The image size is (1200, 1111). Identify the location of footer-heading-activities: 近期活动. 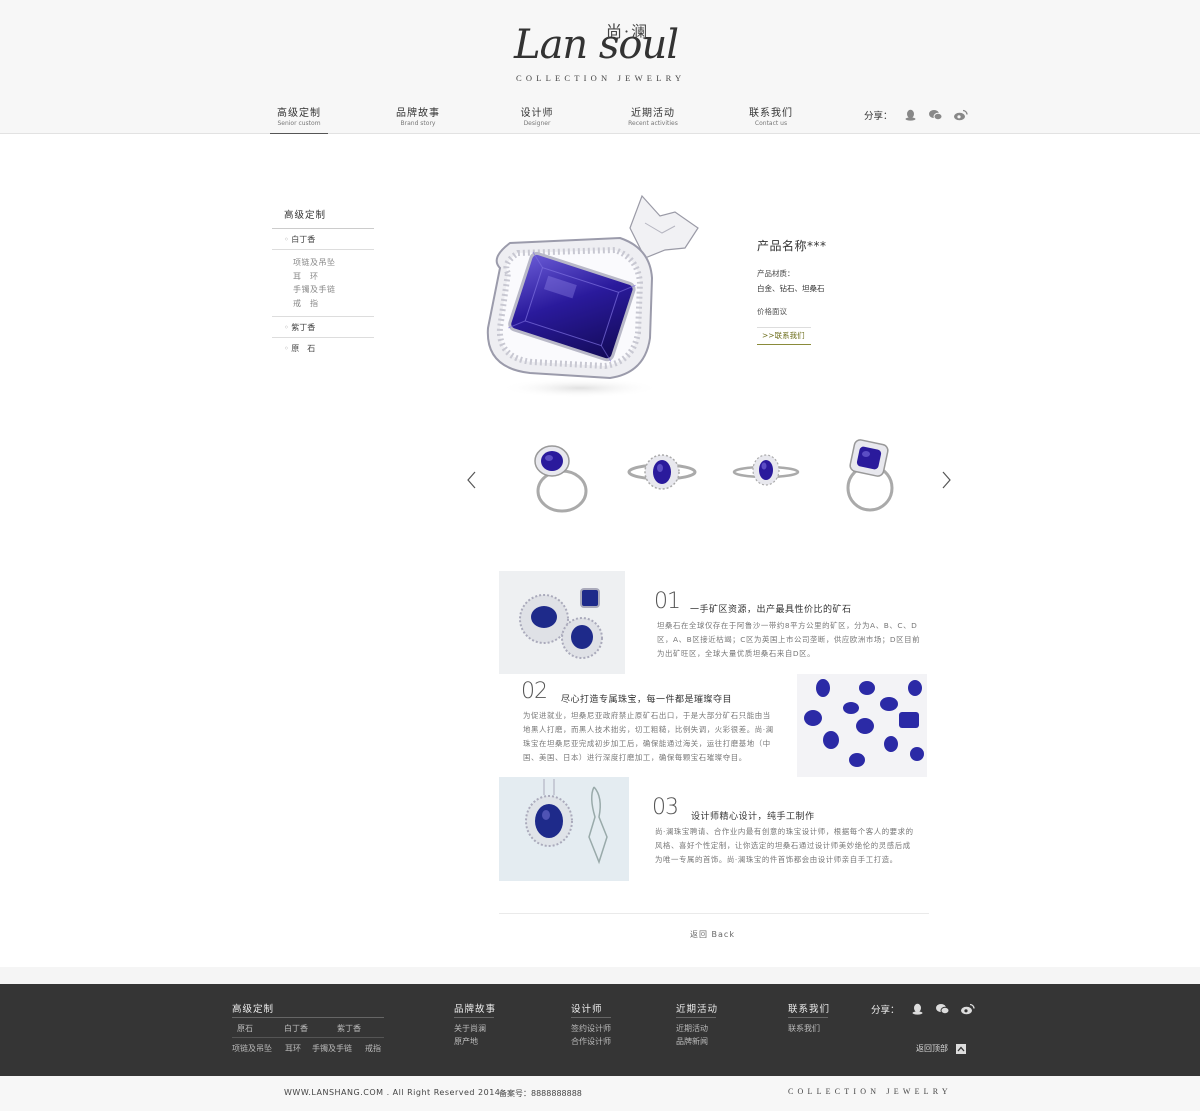
(697, 1009).